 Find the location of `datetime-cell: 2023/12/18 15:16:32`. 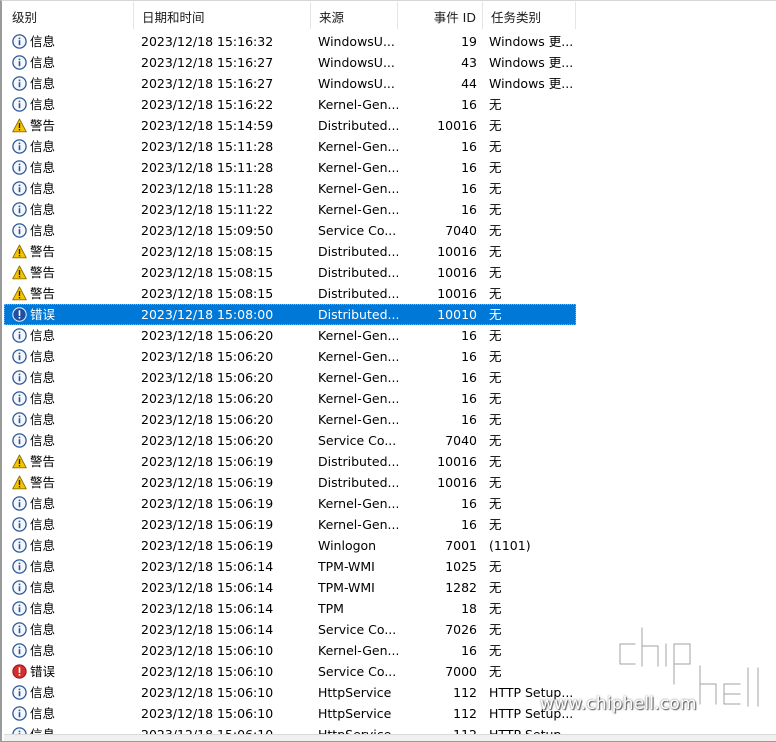

datetime-cell: 2023/12/18 15:16:32 is located at coordinates (207, 41).